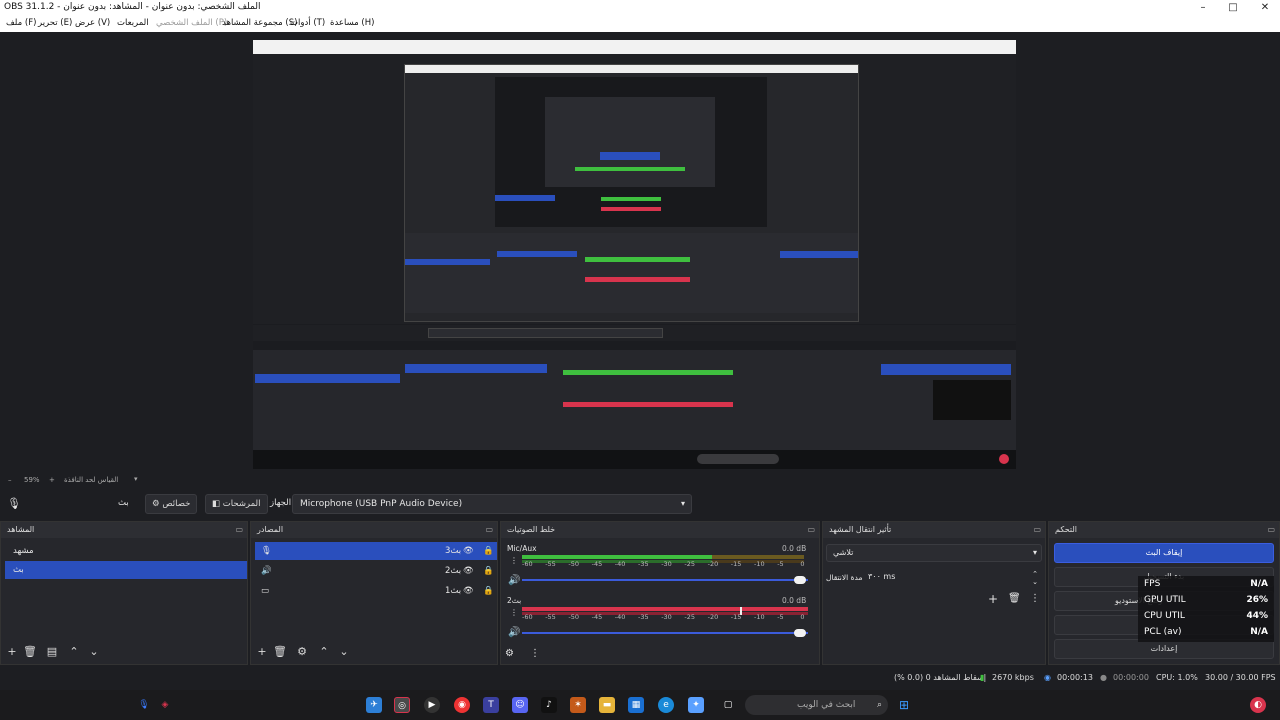 The height and width of the screenshot is (720, 1280). Describe the element at coordinates (165, 705) in the screenshot. I see `network-icon: ◈` at that location.